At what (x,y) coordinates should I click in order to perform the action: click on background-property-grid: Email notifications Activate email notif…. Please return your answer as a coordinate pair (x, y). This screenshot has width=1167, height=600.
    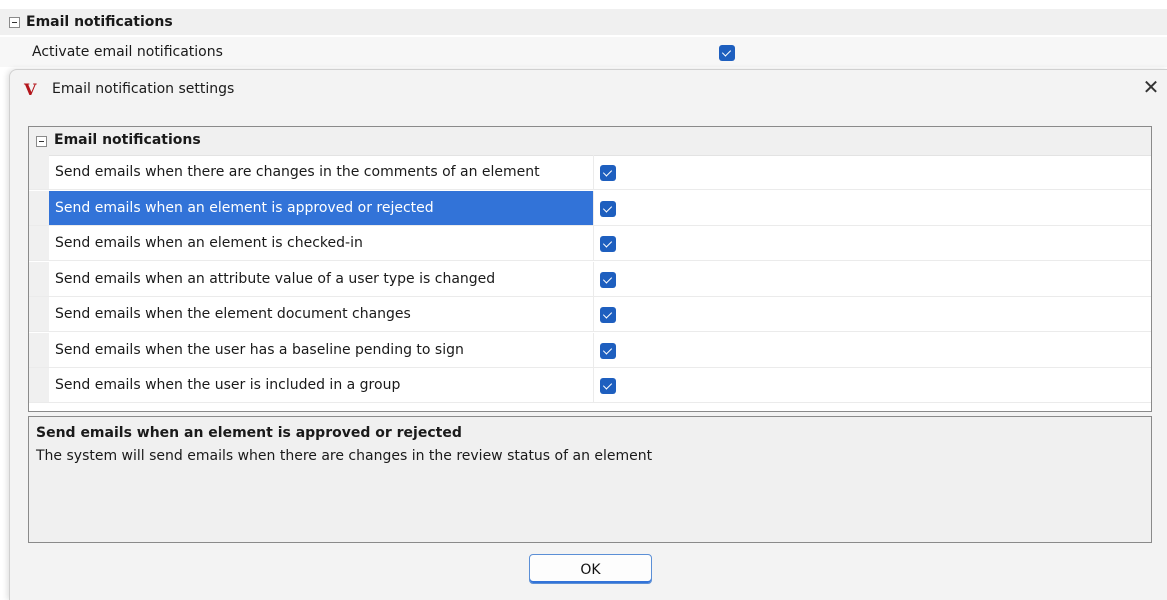
    Looking at the image, I should click on (583, 35).